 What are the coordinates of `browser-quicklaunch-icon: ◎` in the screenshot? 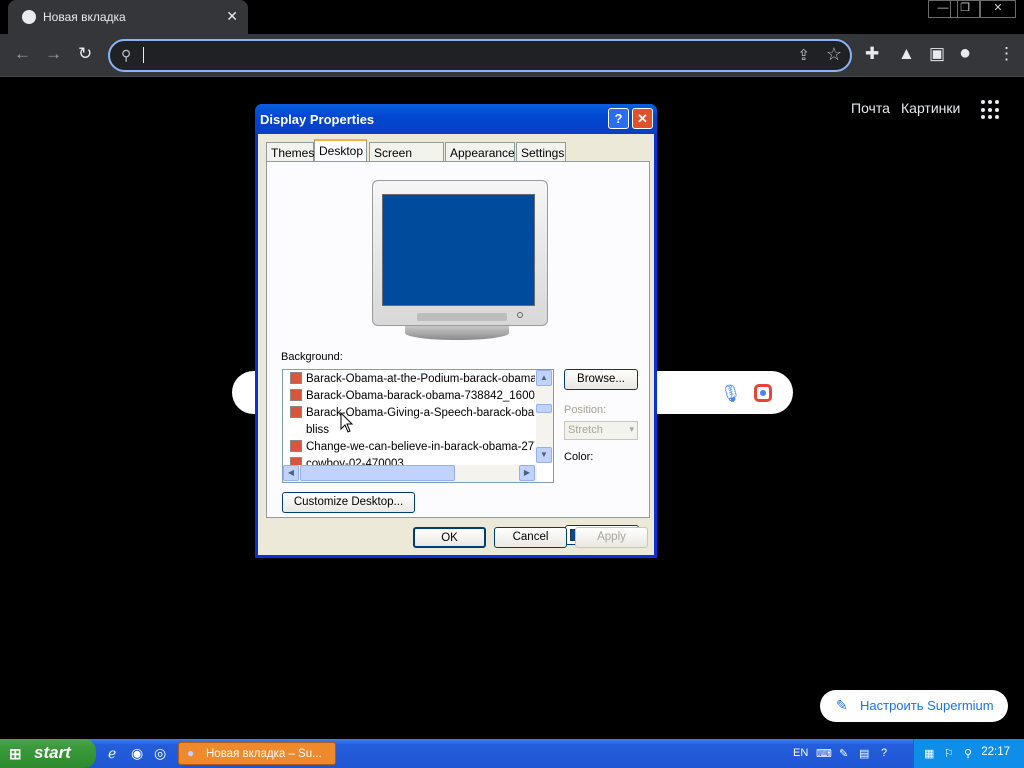 It's located at (160, 753).